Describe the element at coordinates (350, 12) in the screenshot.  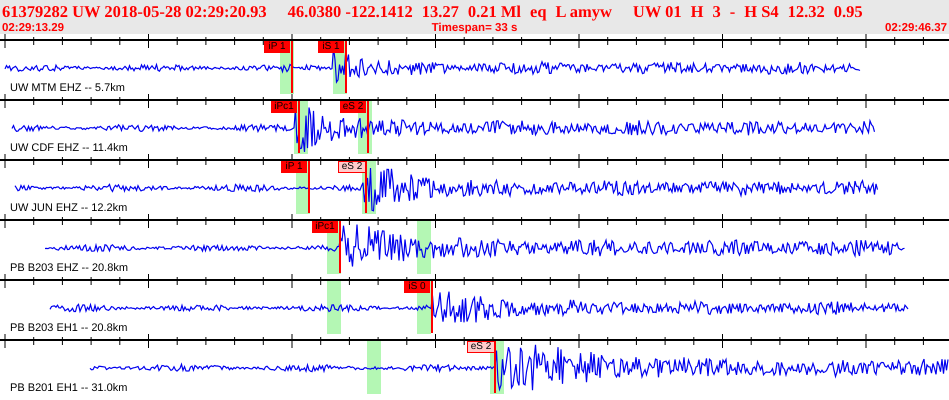
I see `event-field: 46.0380 -122.1412` at that location.